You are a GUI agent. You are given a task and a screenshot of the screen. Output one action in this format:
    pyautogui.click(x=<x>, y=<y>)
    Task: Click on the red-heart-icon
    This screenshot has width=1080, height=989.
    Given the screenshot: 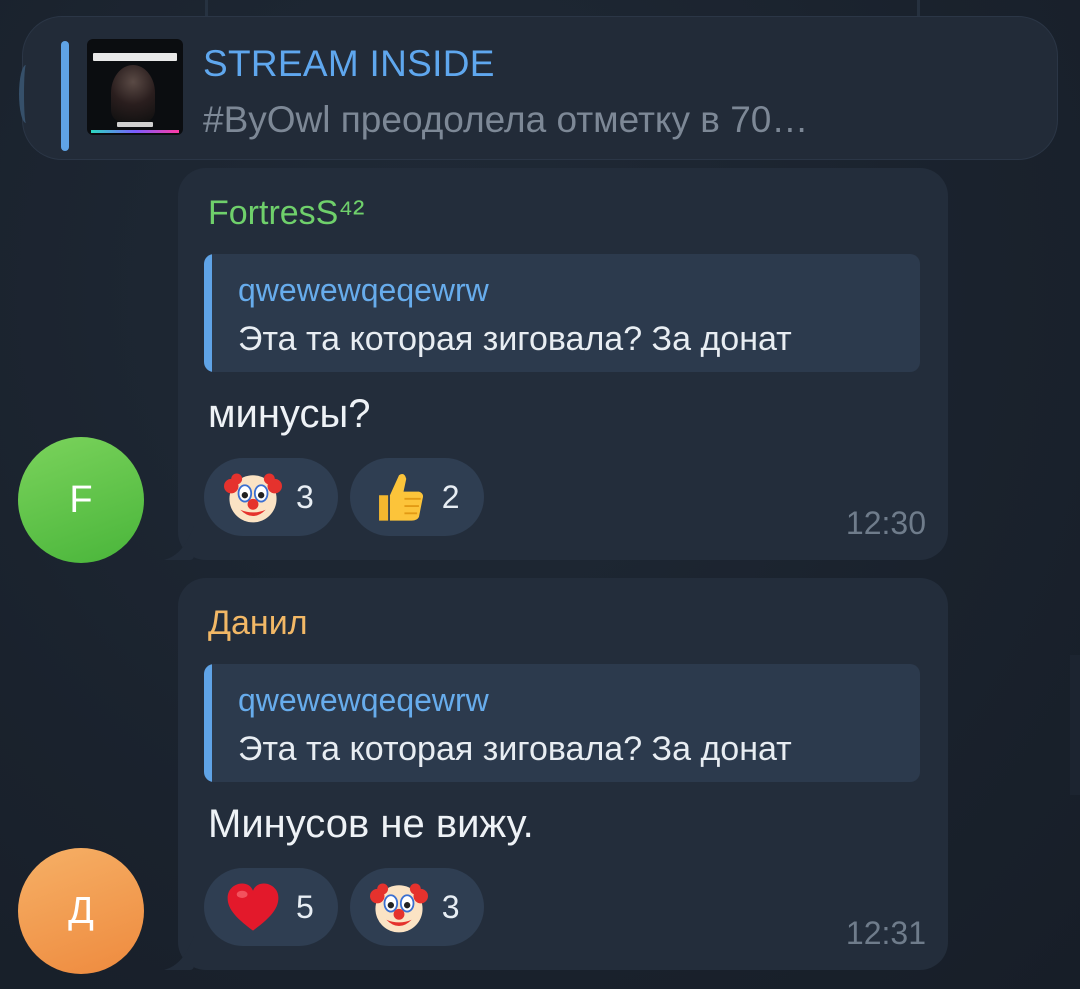 What is the action you would take?
    pyautogui.click(x=253, y=907)
    